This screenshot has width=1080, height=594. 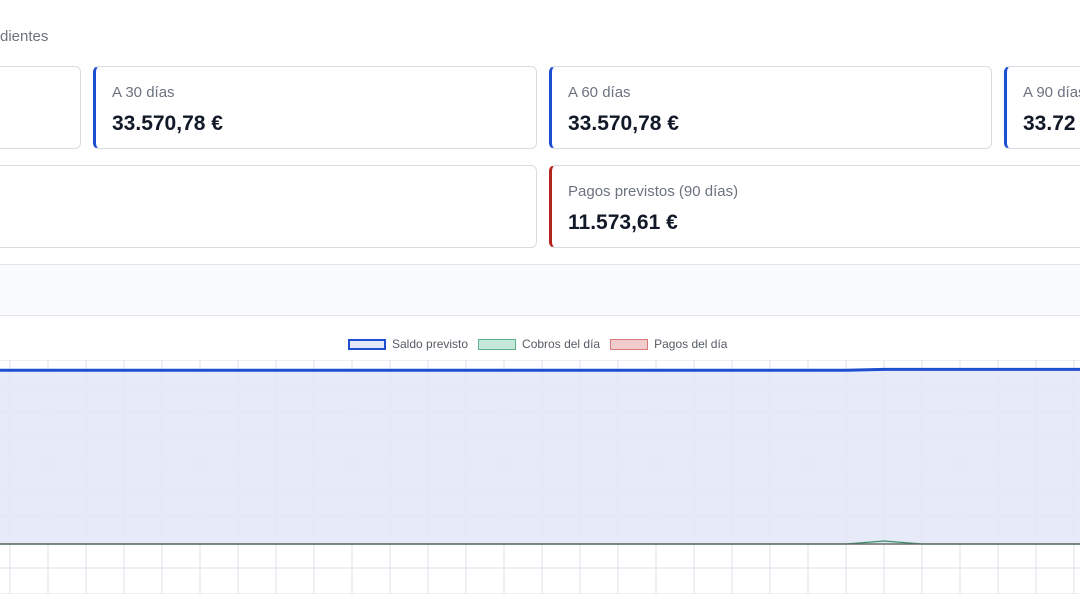 I want to click on legend-label-pagos: Pagos del día, so click(x=691, y=344).